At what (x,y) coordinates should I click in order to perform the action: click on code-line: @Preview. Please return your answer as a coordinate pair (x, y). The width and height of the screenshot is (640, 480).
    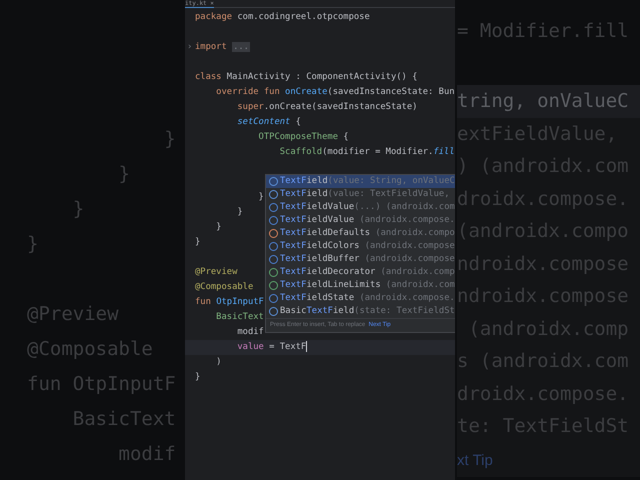
    Looking at the image, I should click on (216, 272).